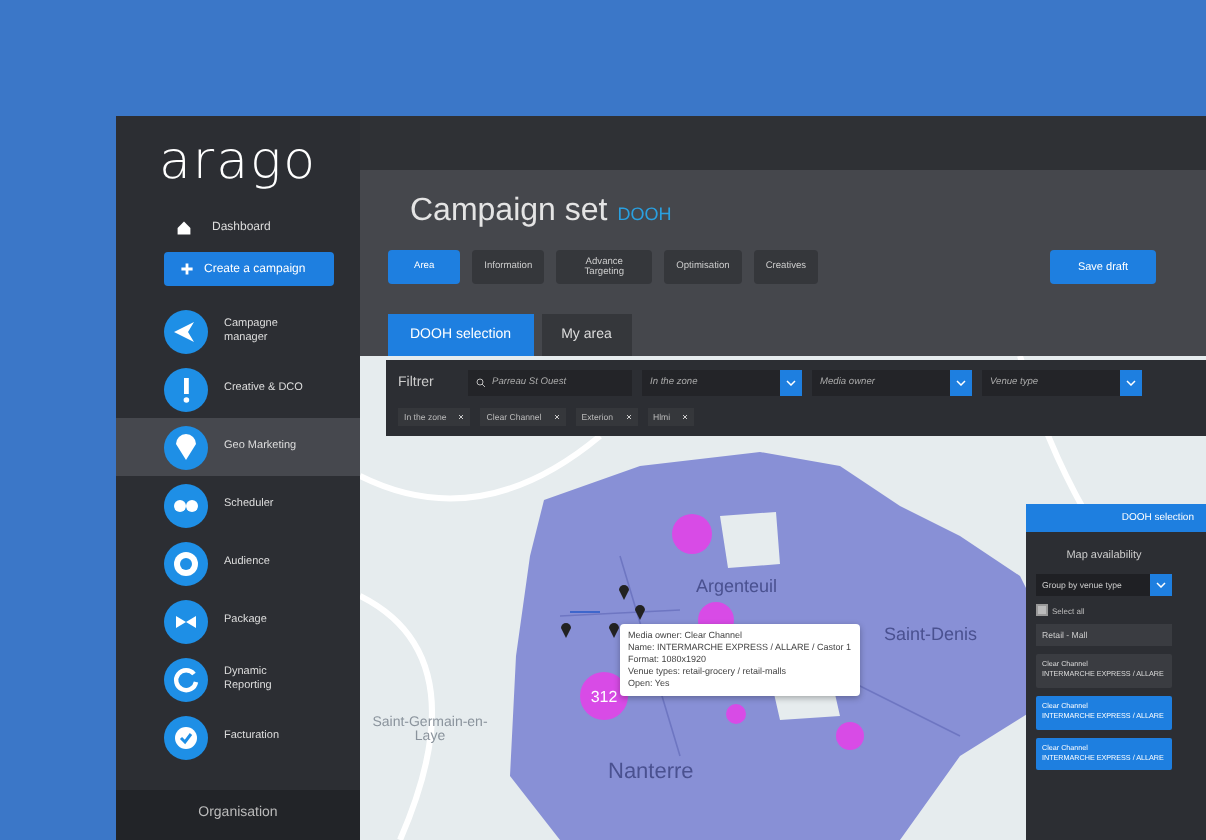 This screenshot has height=840, width=1206. What do you see at coordinates (644, 214) in the screenshot?
I see `page-subtitle: DOOH` at bounding box center [644, 214].